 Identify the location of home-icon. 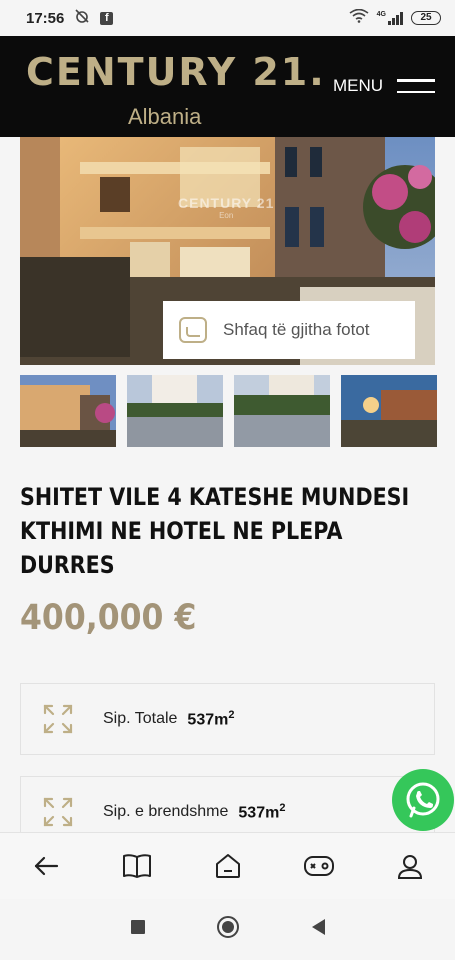
(228, 866).